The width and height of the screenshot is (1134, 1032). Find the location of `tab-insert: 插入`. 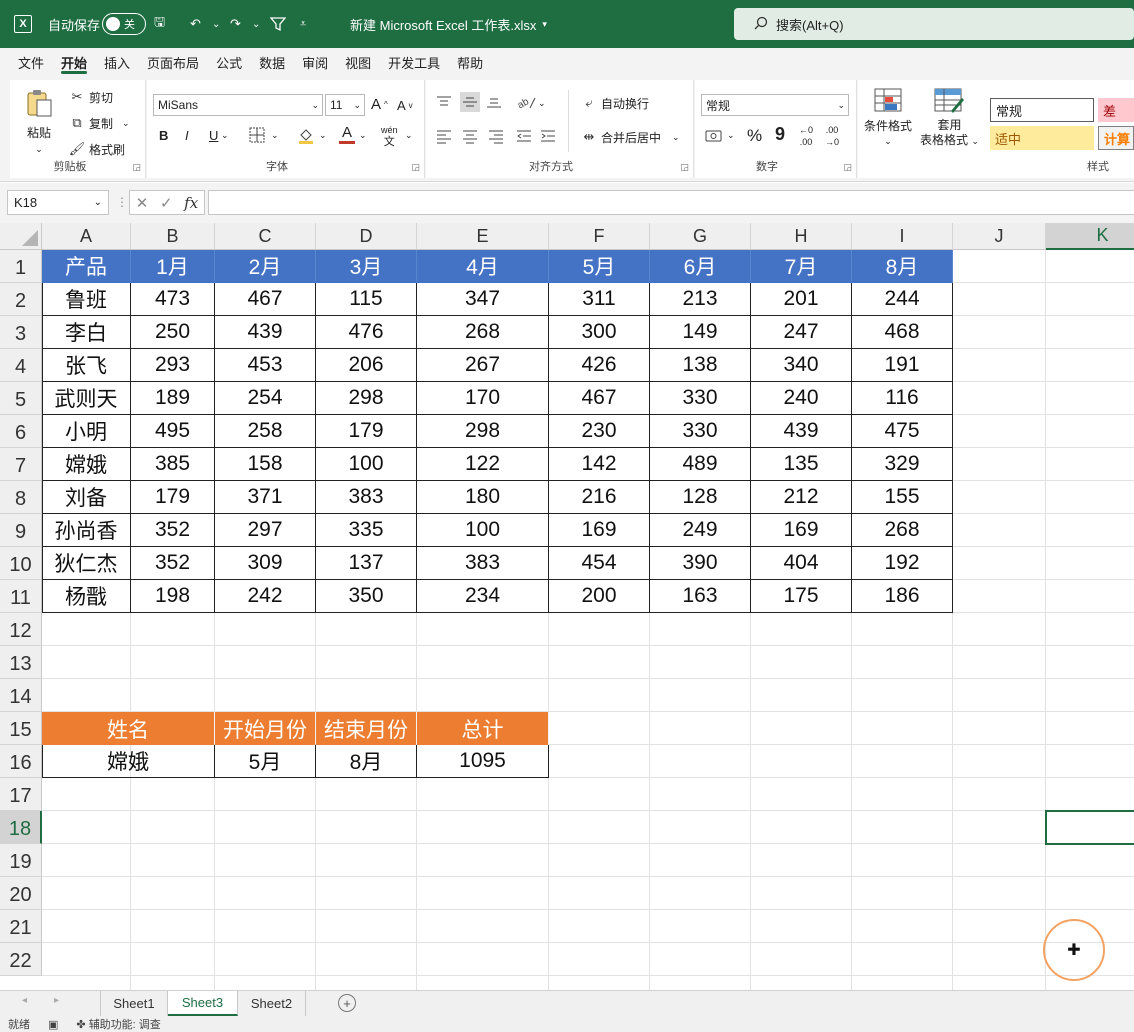

tab-insert: 插入 is located at coordinates (117, 62).